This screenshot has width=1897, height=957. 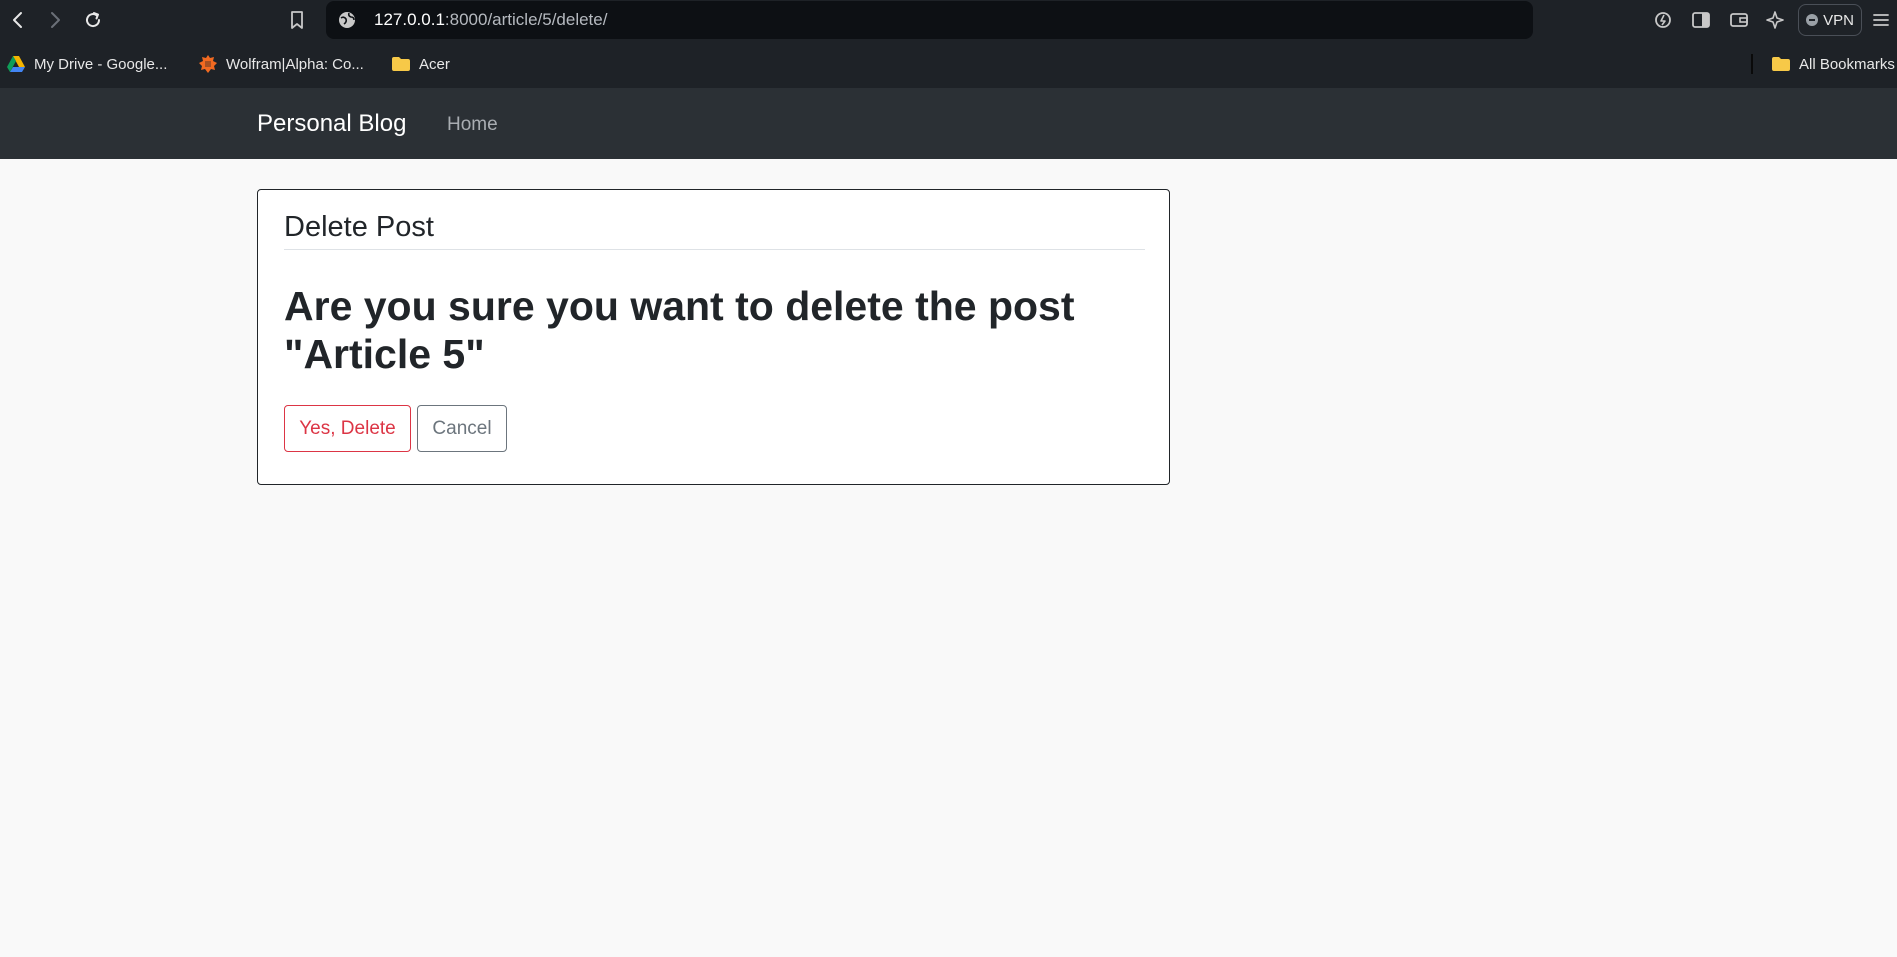 I want to click on forward-icon, so click(x=55, y=20).